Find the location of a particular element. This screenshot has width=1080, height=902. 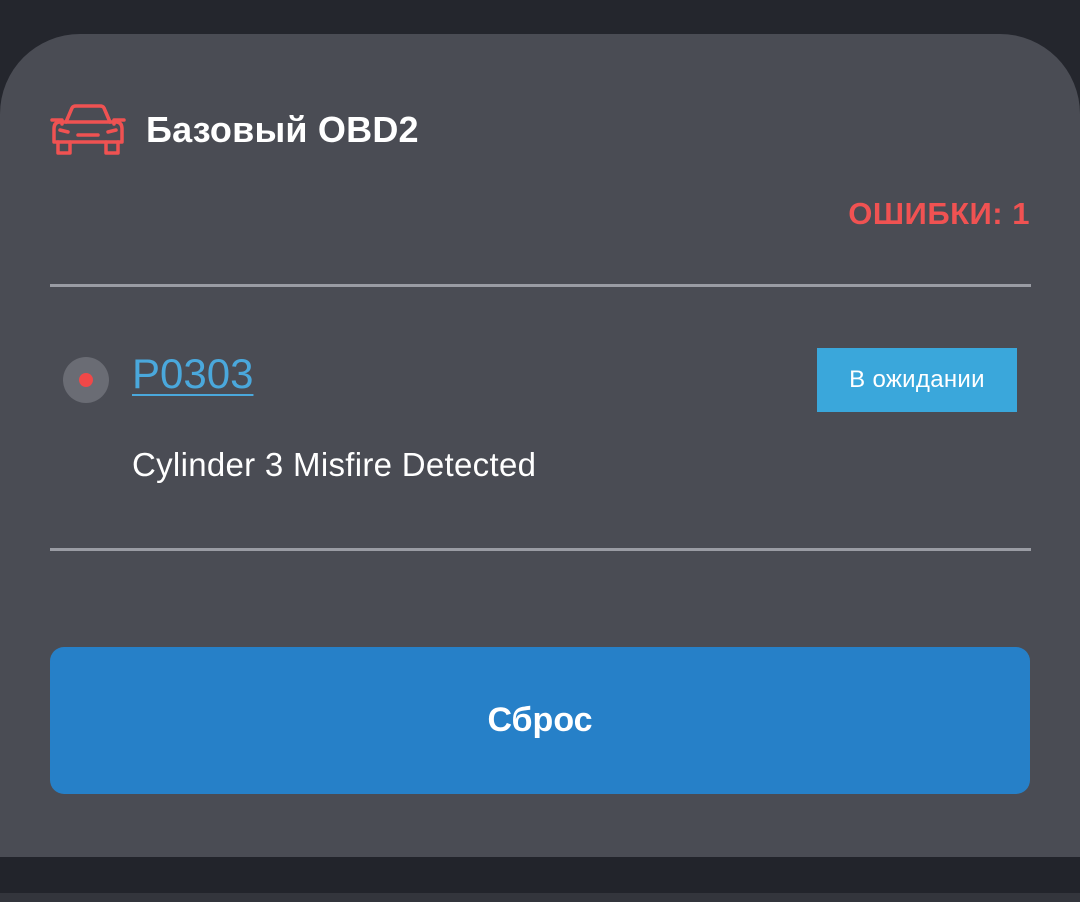

errors-count-label: ОШИБКИ: 1 is located at coordinates (939, 213).